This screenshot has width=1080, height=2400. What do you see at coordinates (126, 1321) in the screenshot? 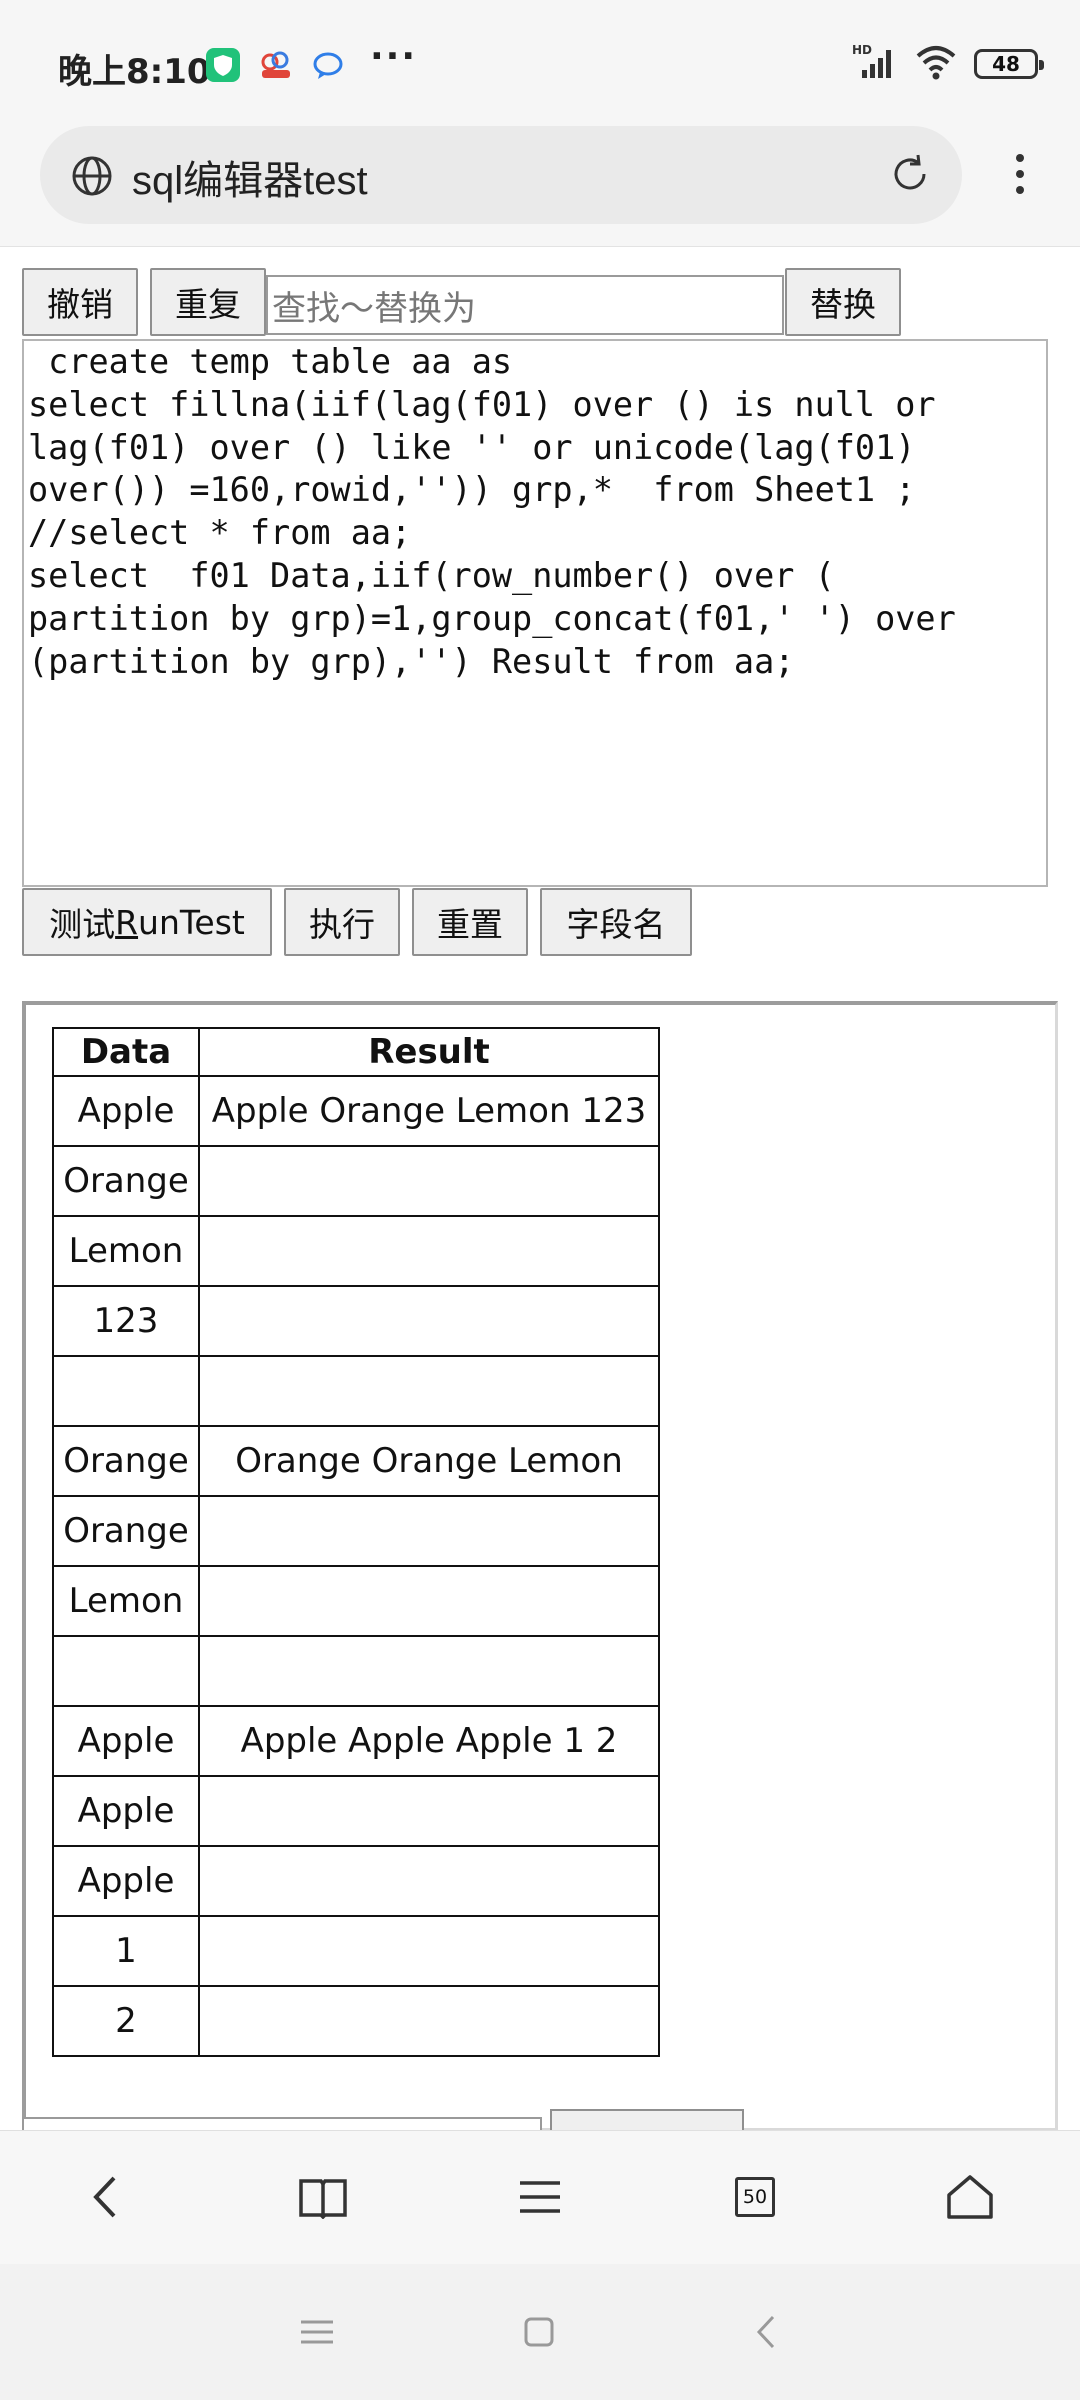
I see `data-cell: 123` at bounding box center [126, 1321].